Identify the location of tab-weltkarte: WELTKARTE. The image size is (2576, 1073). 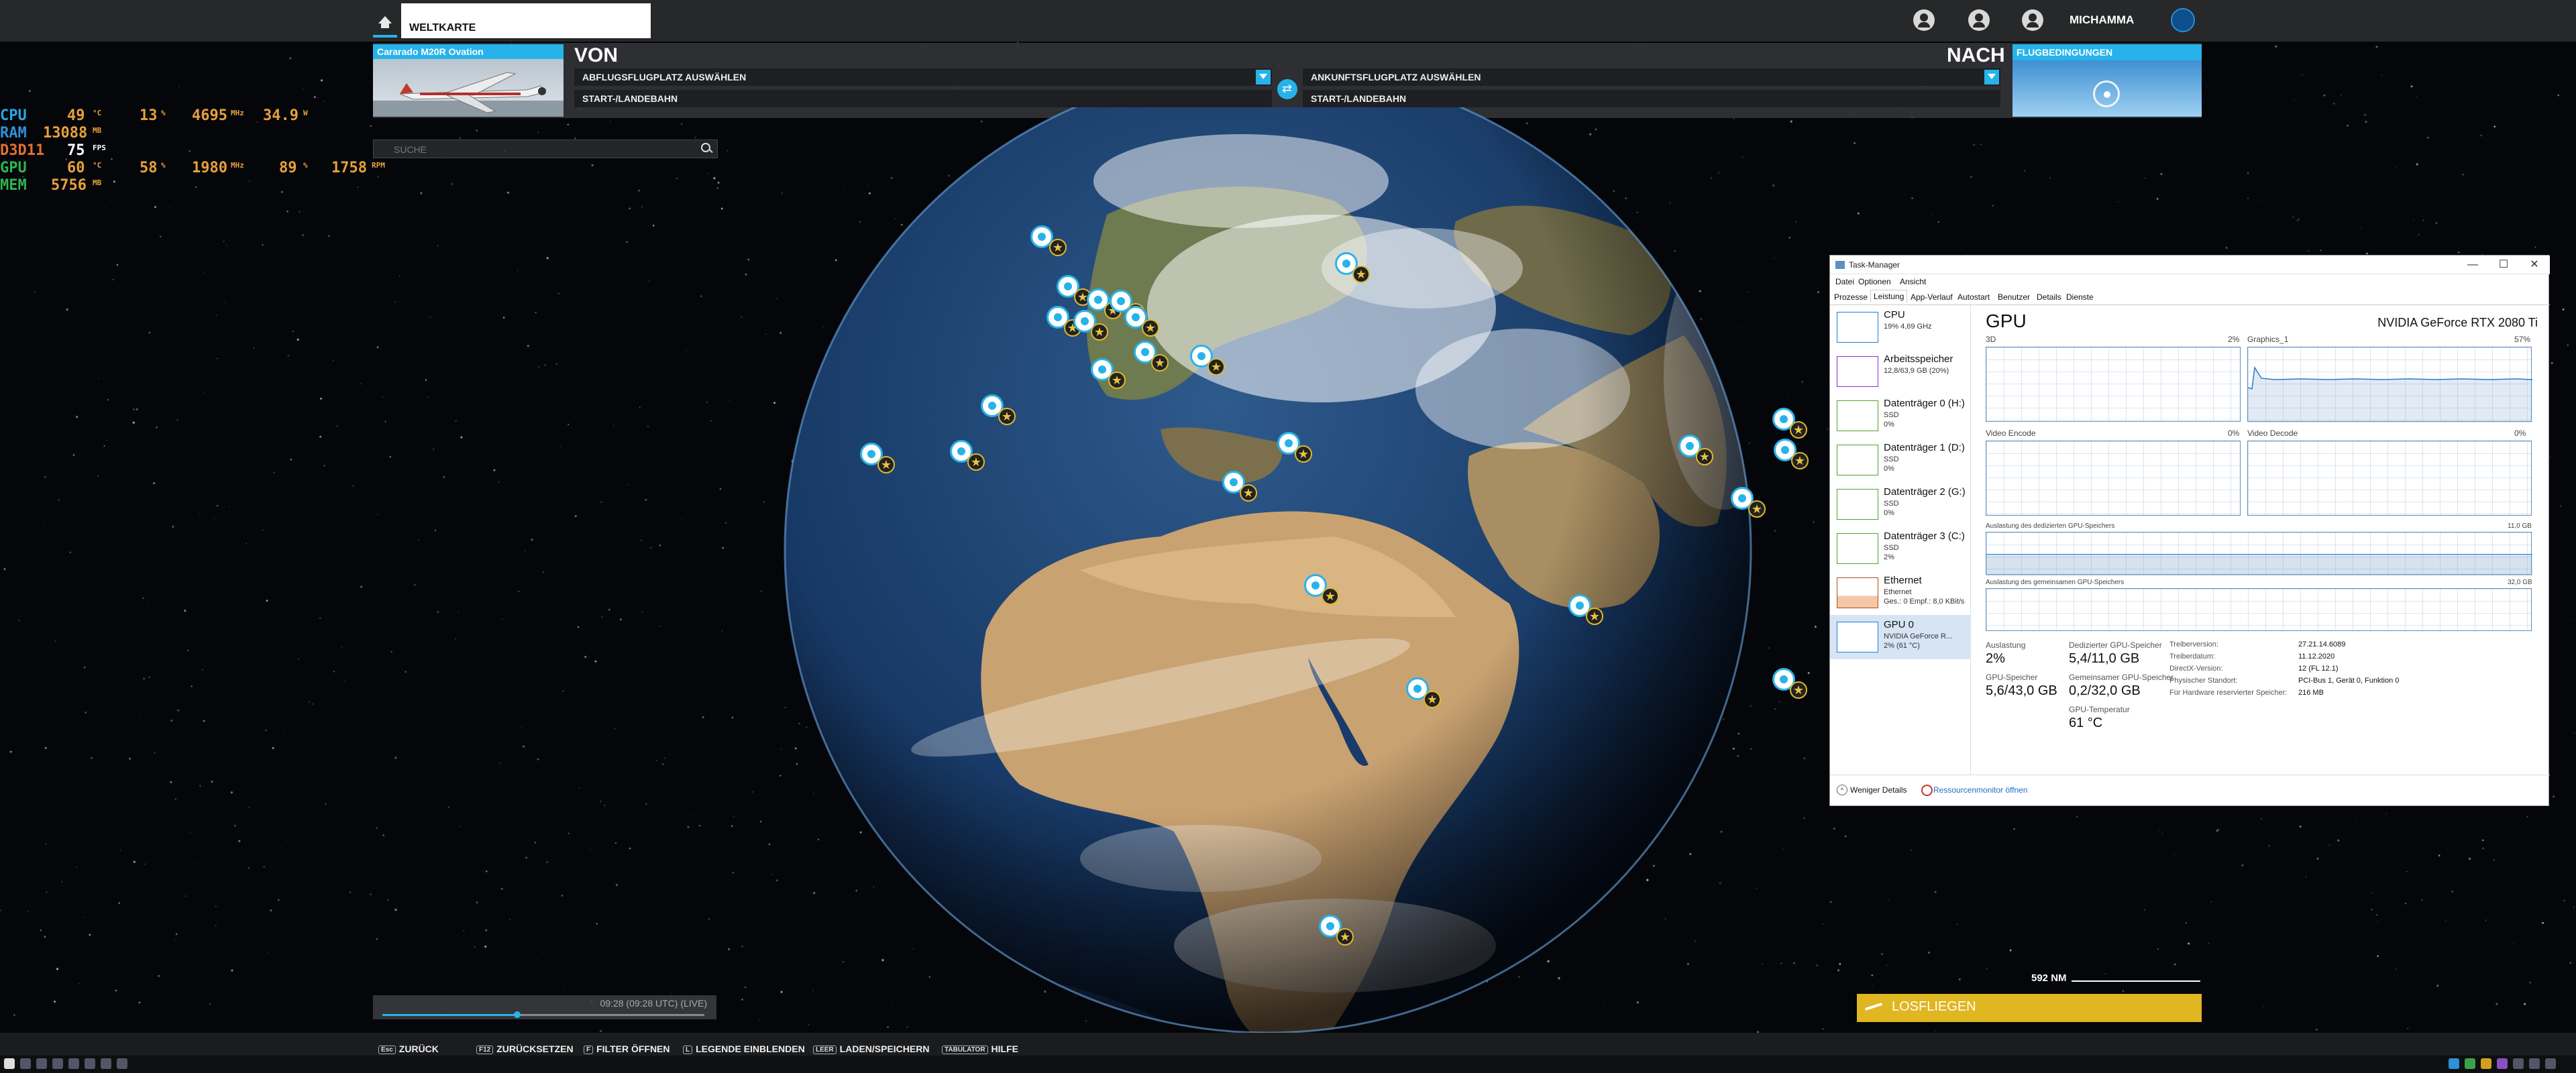
(526, 20).